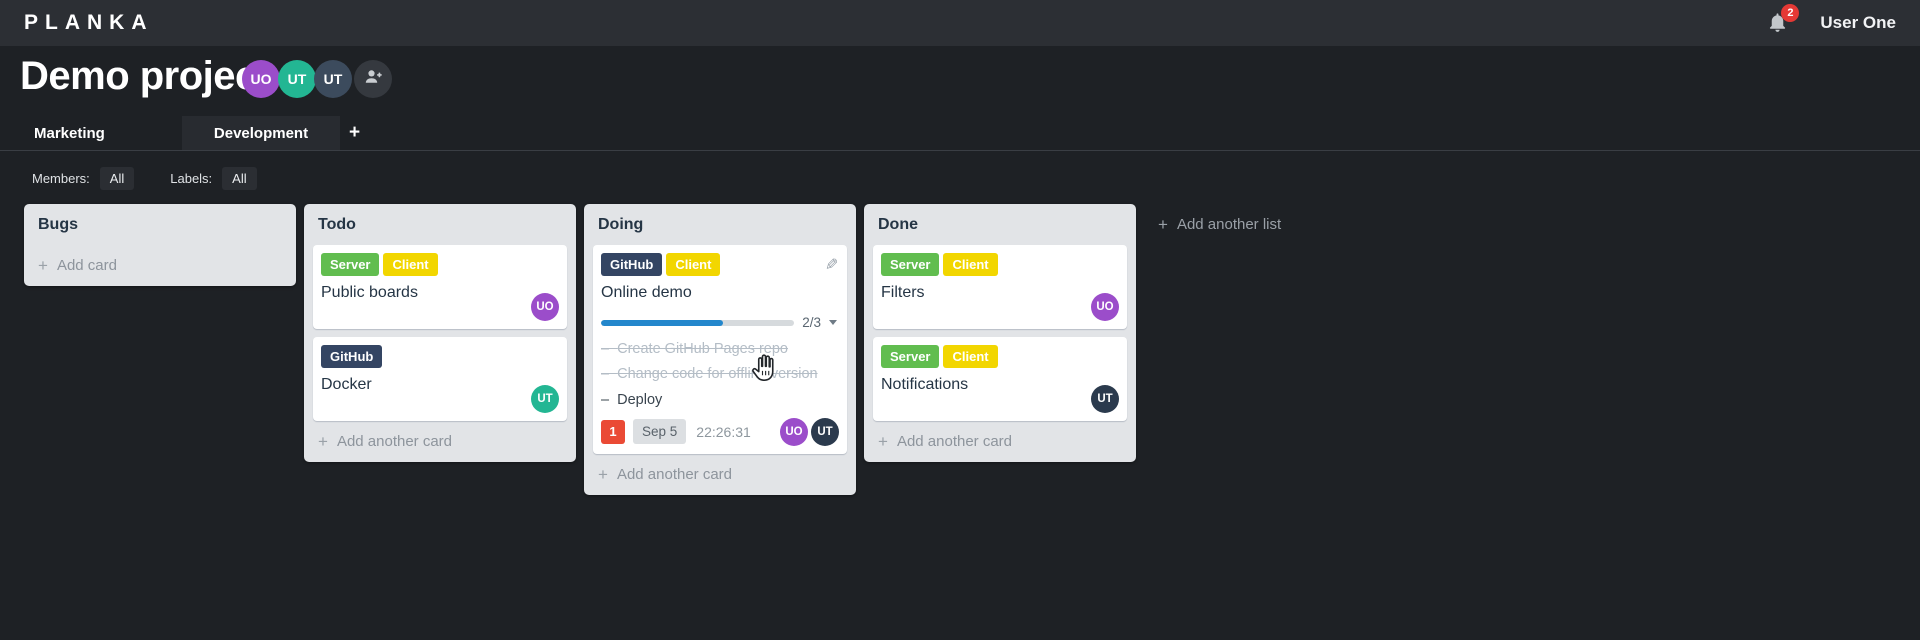  I want to click on task-item: Create GitHub Pages repo, so click(720, 349).